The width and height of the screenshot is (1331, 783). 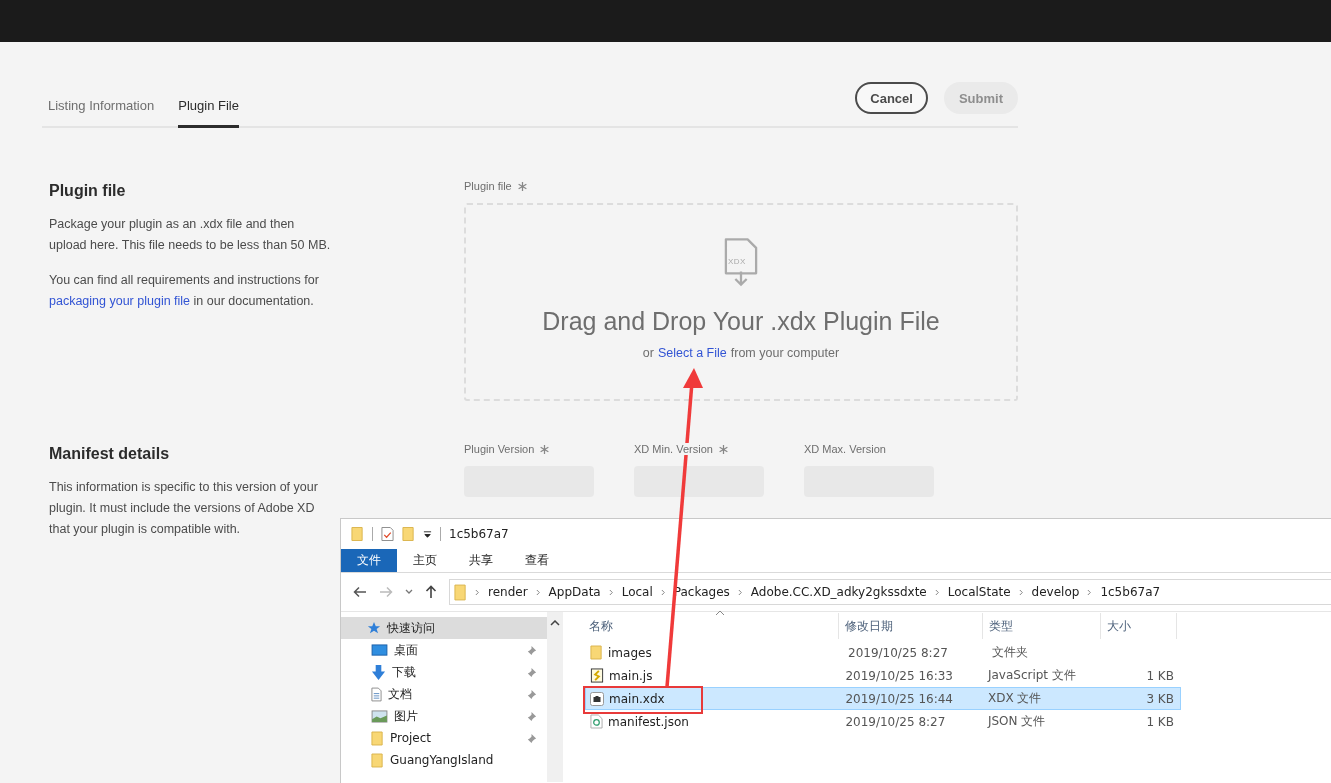 I want to click on file-row: main.xdx 2019/10/25 16:44 XDX 文件 3 KB, so click(x=883, y=698).